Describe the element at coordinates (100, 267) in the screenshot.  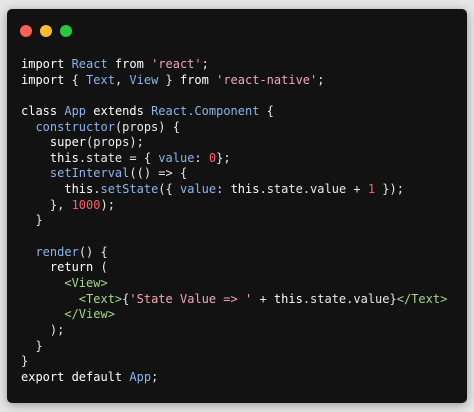
I see `code-token: (` at that location.